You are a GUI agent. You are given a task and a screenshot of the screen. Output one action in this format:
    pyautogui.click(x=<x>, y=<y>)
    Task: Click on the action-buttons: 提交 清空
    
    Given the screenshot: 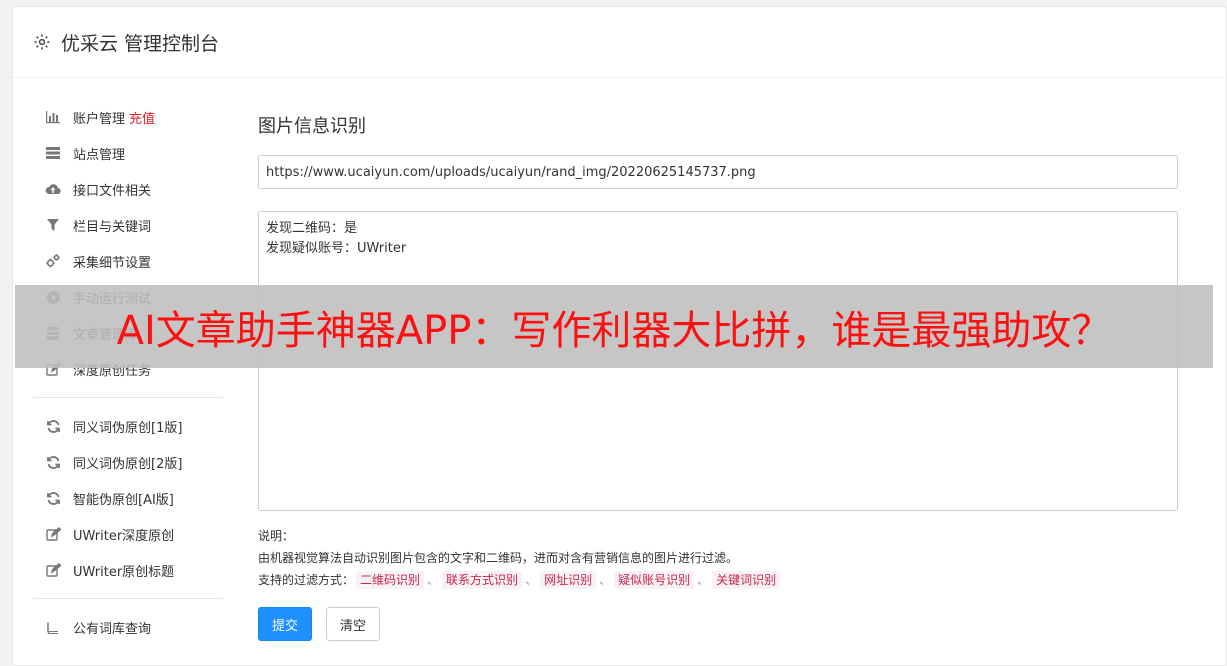 What is the action you would take?
    pyautogui.click(x=718, y=624)
    